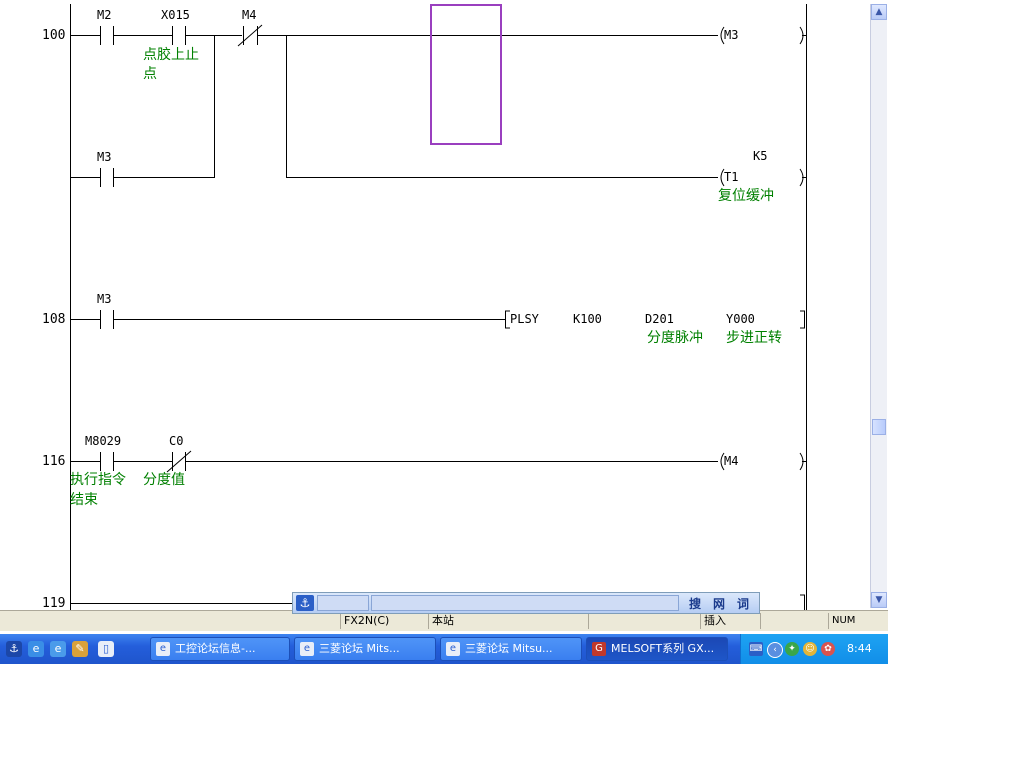 The width and height of the screenshot is (1024, 768). Describe the element at coordinates (740, 319) in the screenshot. I see `instruction-operand-3: Y000` at that location.